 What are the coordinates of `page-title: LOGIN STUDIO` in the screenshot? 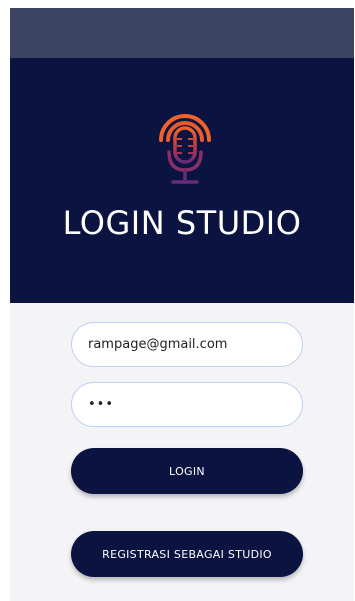 It's located at (182, 223).